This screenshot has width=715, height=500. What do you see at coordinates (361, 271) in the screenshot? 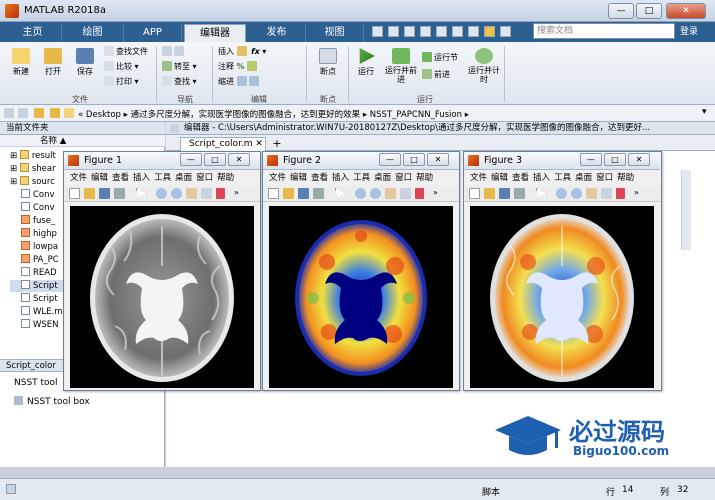
I see `figure-2-window: Figure 2 — □ ✕ 文件 编辑 查看 插入 工具 桌面 窗口 帮助 »` at bounding box center [361, 271].